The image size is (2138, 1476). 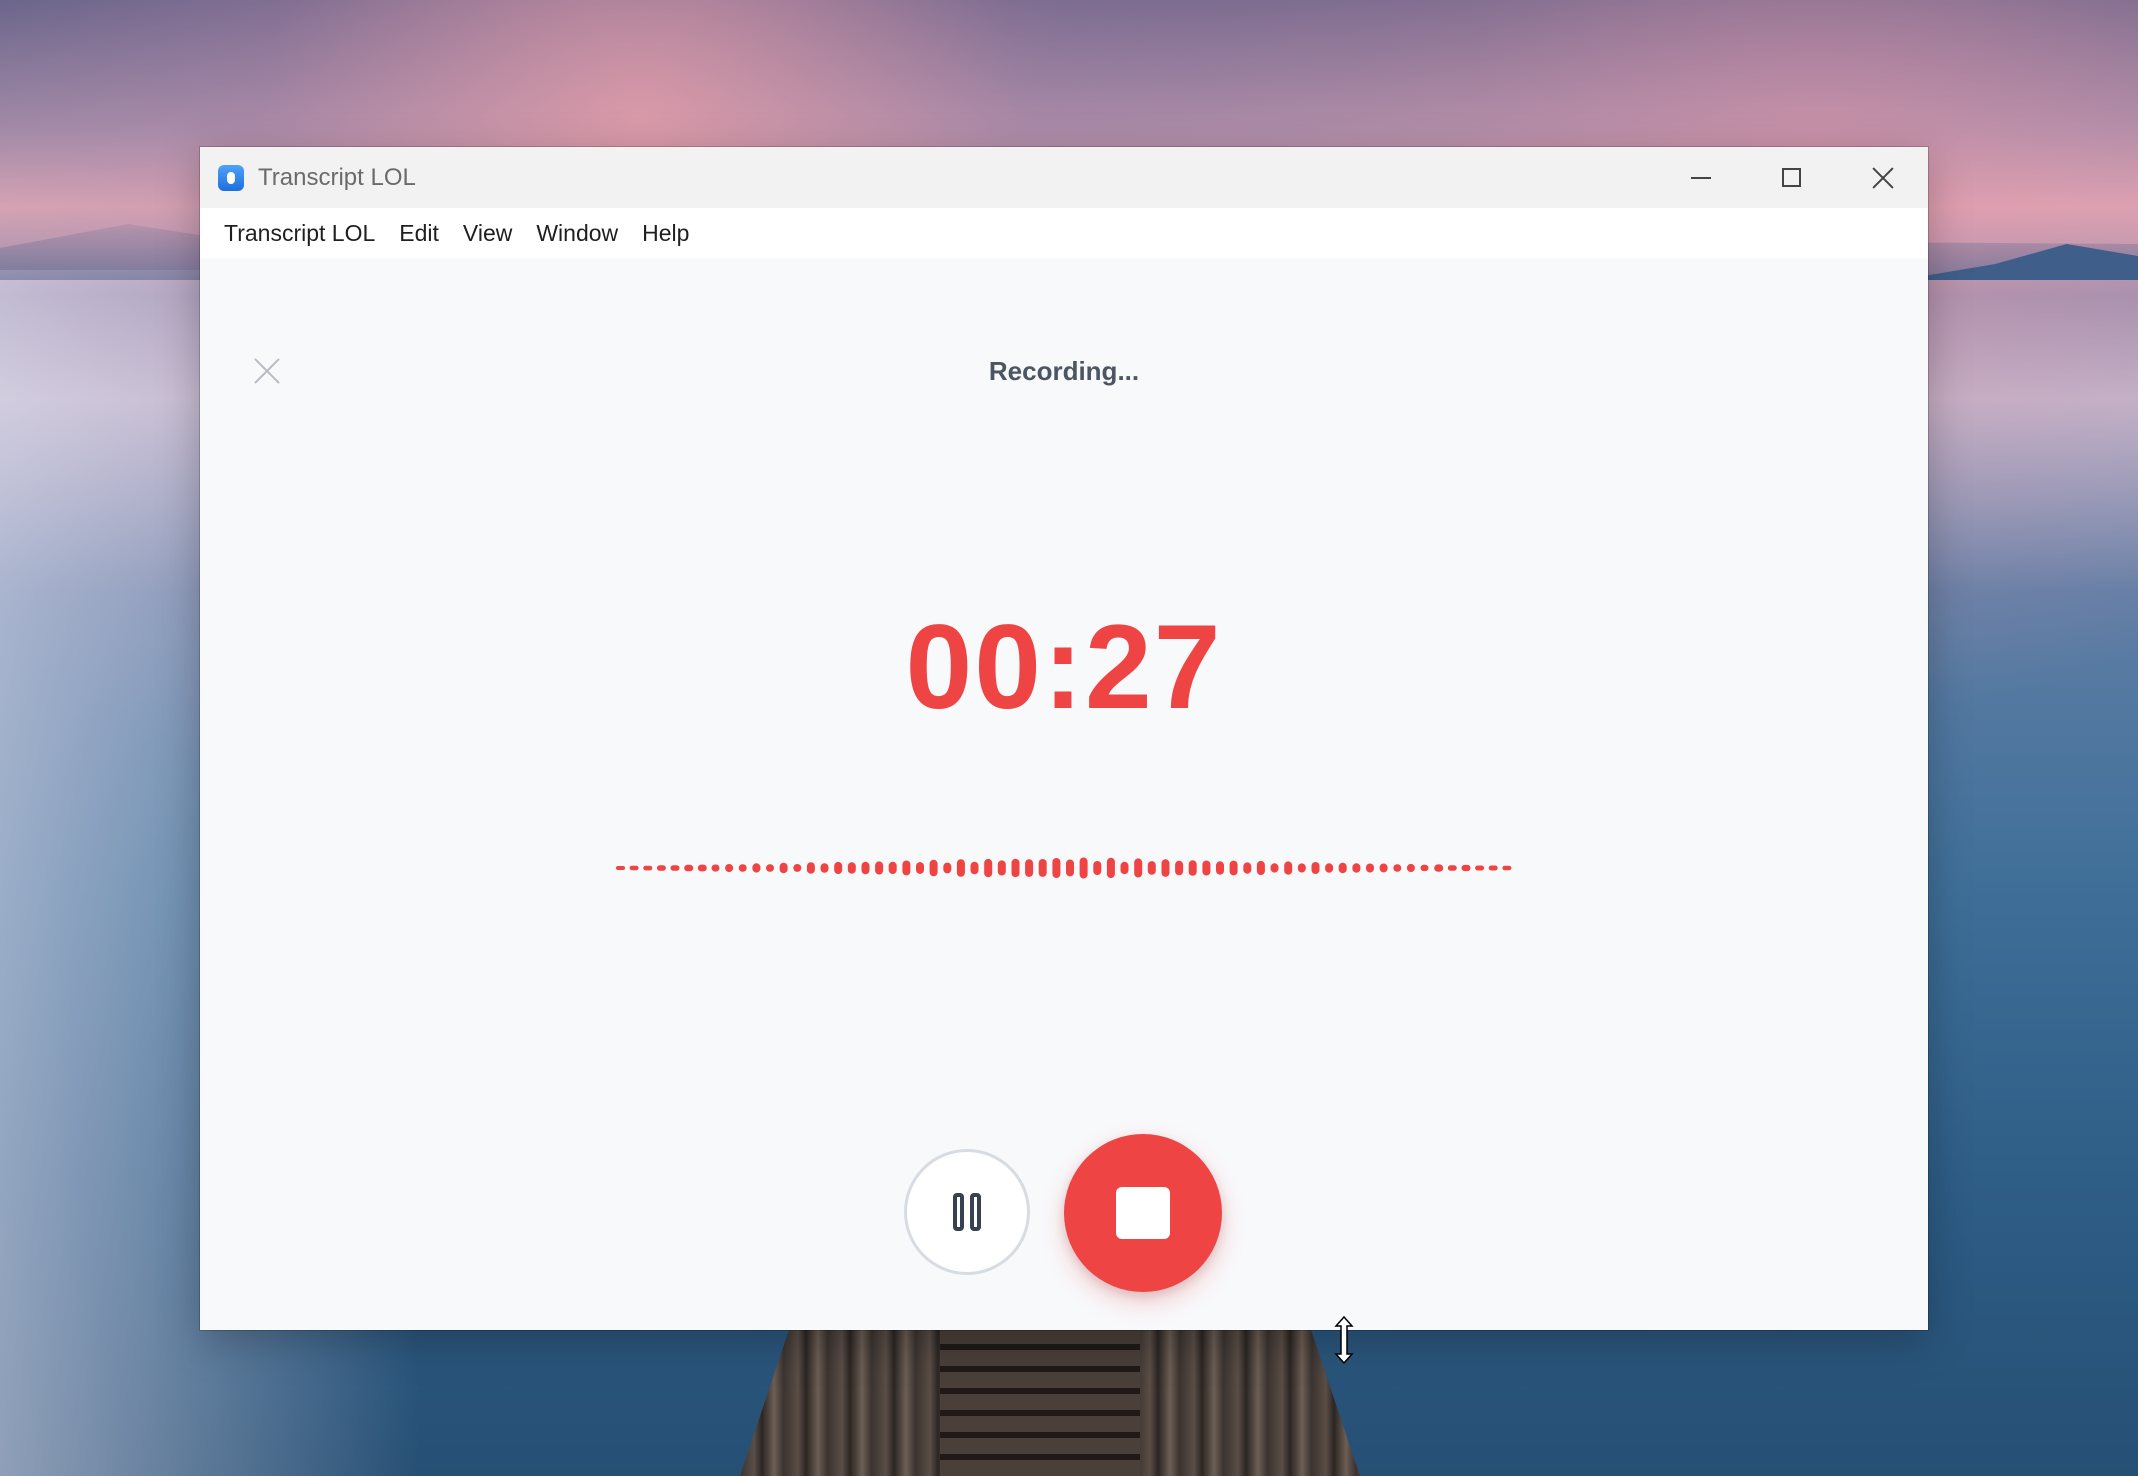 I want to click on window-controls, so click(x=1791, y=177).